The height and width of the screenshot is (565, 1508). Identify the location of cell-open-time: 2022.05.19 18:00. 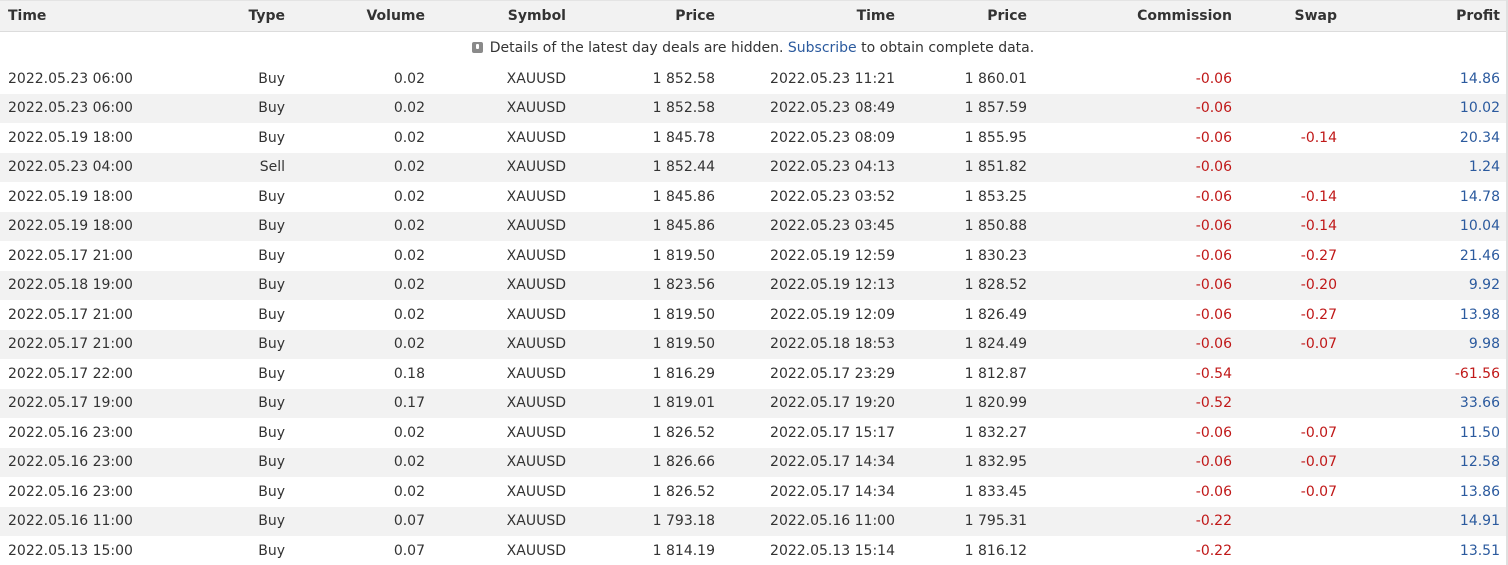
(70, 196).